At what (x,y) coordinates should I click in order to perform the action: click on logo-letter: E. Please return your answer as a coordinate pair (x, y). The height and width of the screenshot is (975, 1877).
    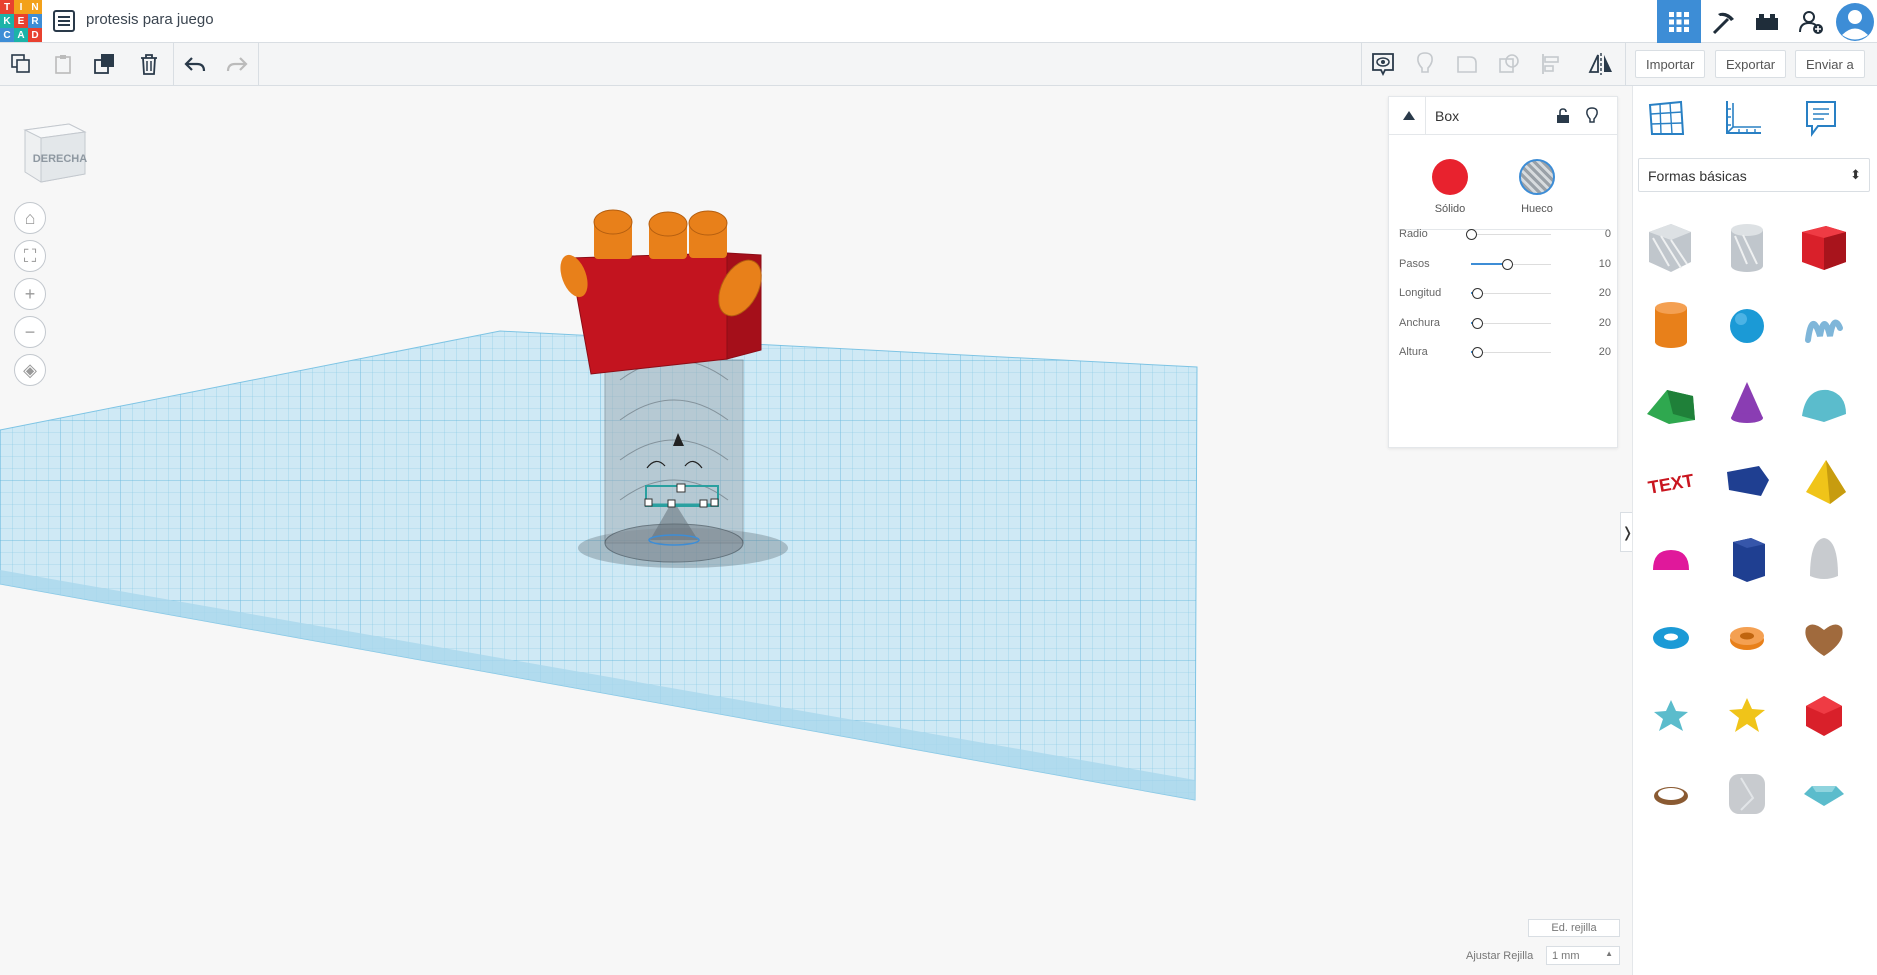
    Looking at the image, I should click on (21, 21).